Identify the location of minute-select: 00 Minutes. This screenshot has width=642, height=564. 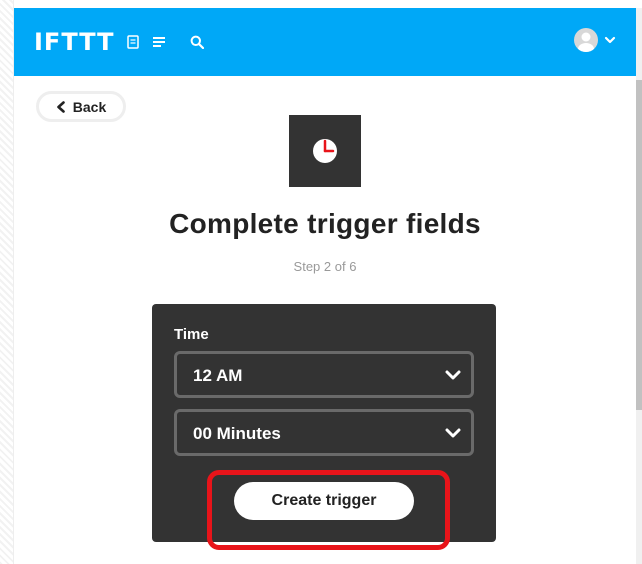
(324, 432).